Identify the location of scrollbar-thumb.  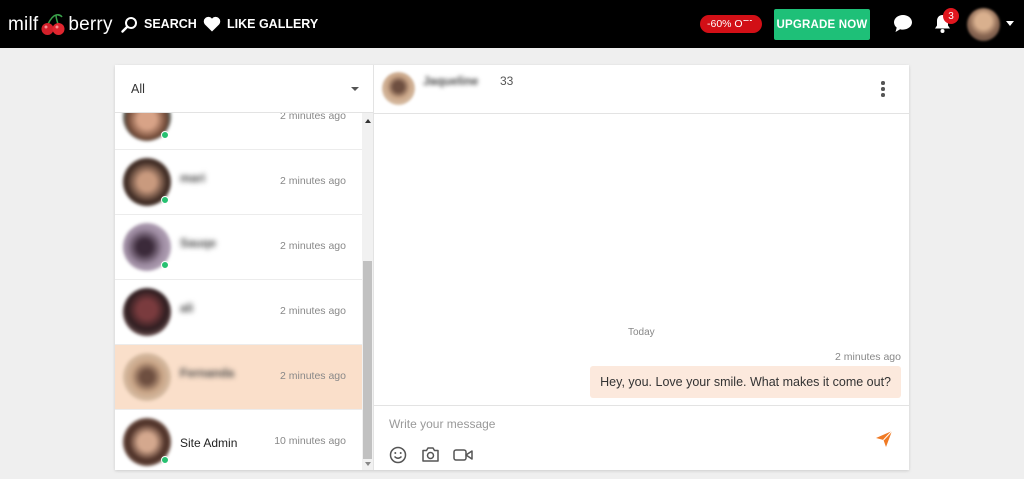
(367, 360).